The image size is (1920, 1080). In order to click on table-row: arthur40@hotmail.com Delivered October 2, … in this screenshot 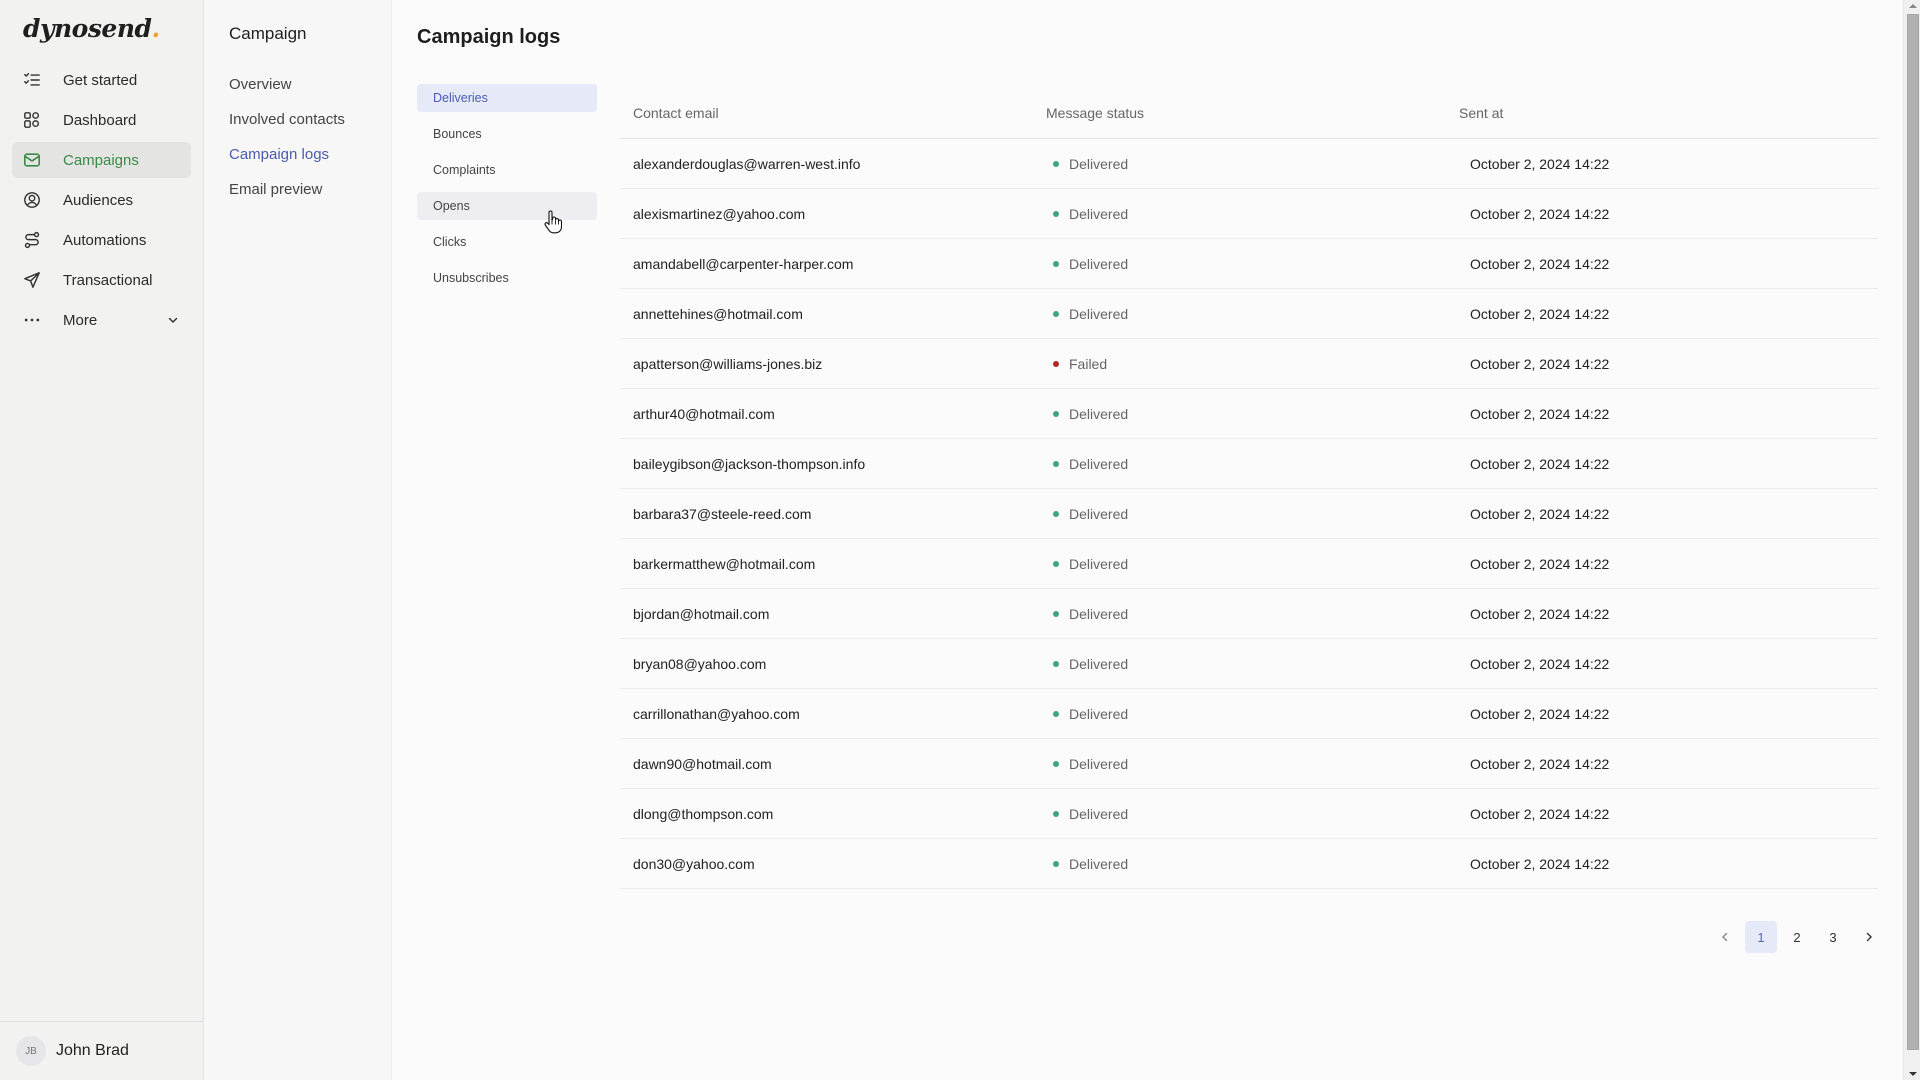, I will do `click(1249, 414)`.